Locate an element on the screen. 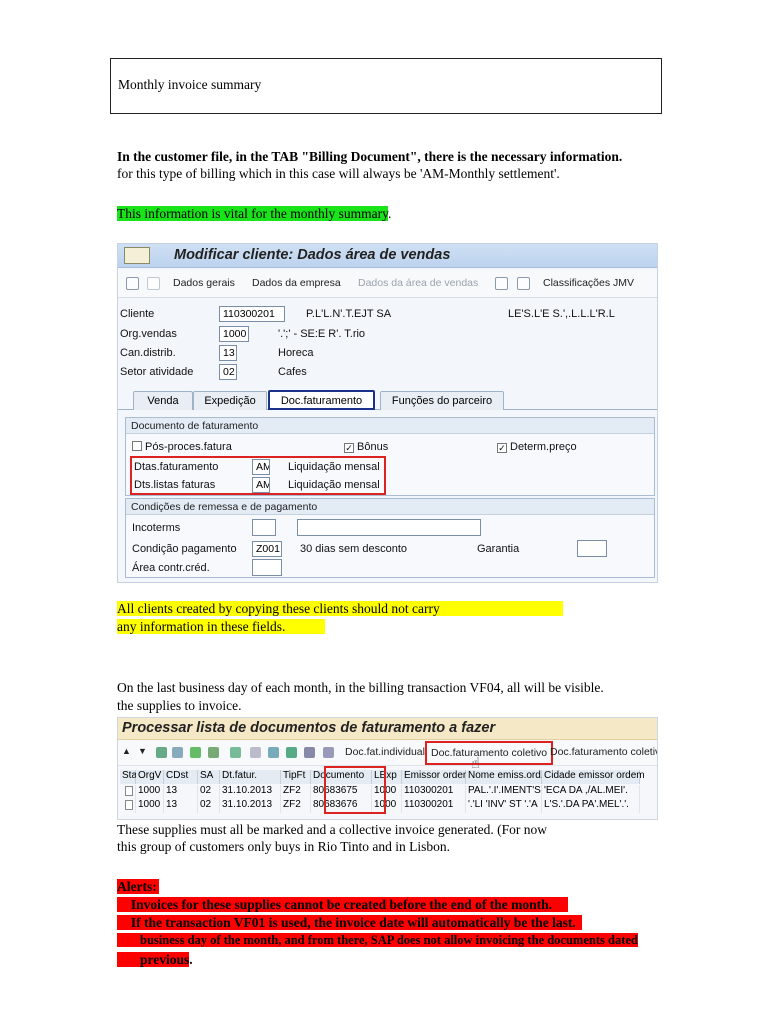 This screenshot has width=768, height=1024. chk-pos-proces: Pós-proces.fatura is located at coordinates (182, 447).